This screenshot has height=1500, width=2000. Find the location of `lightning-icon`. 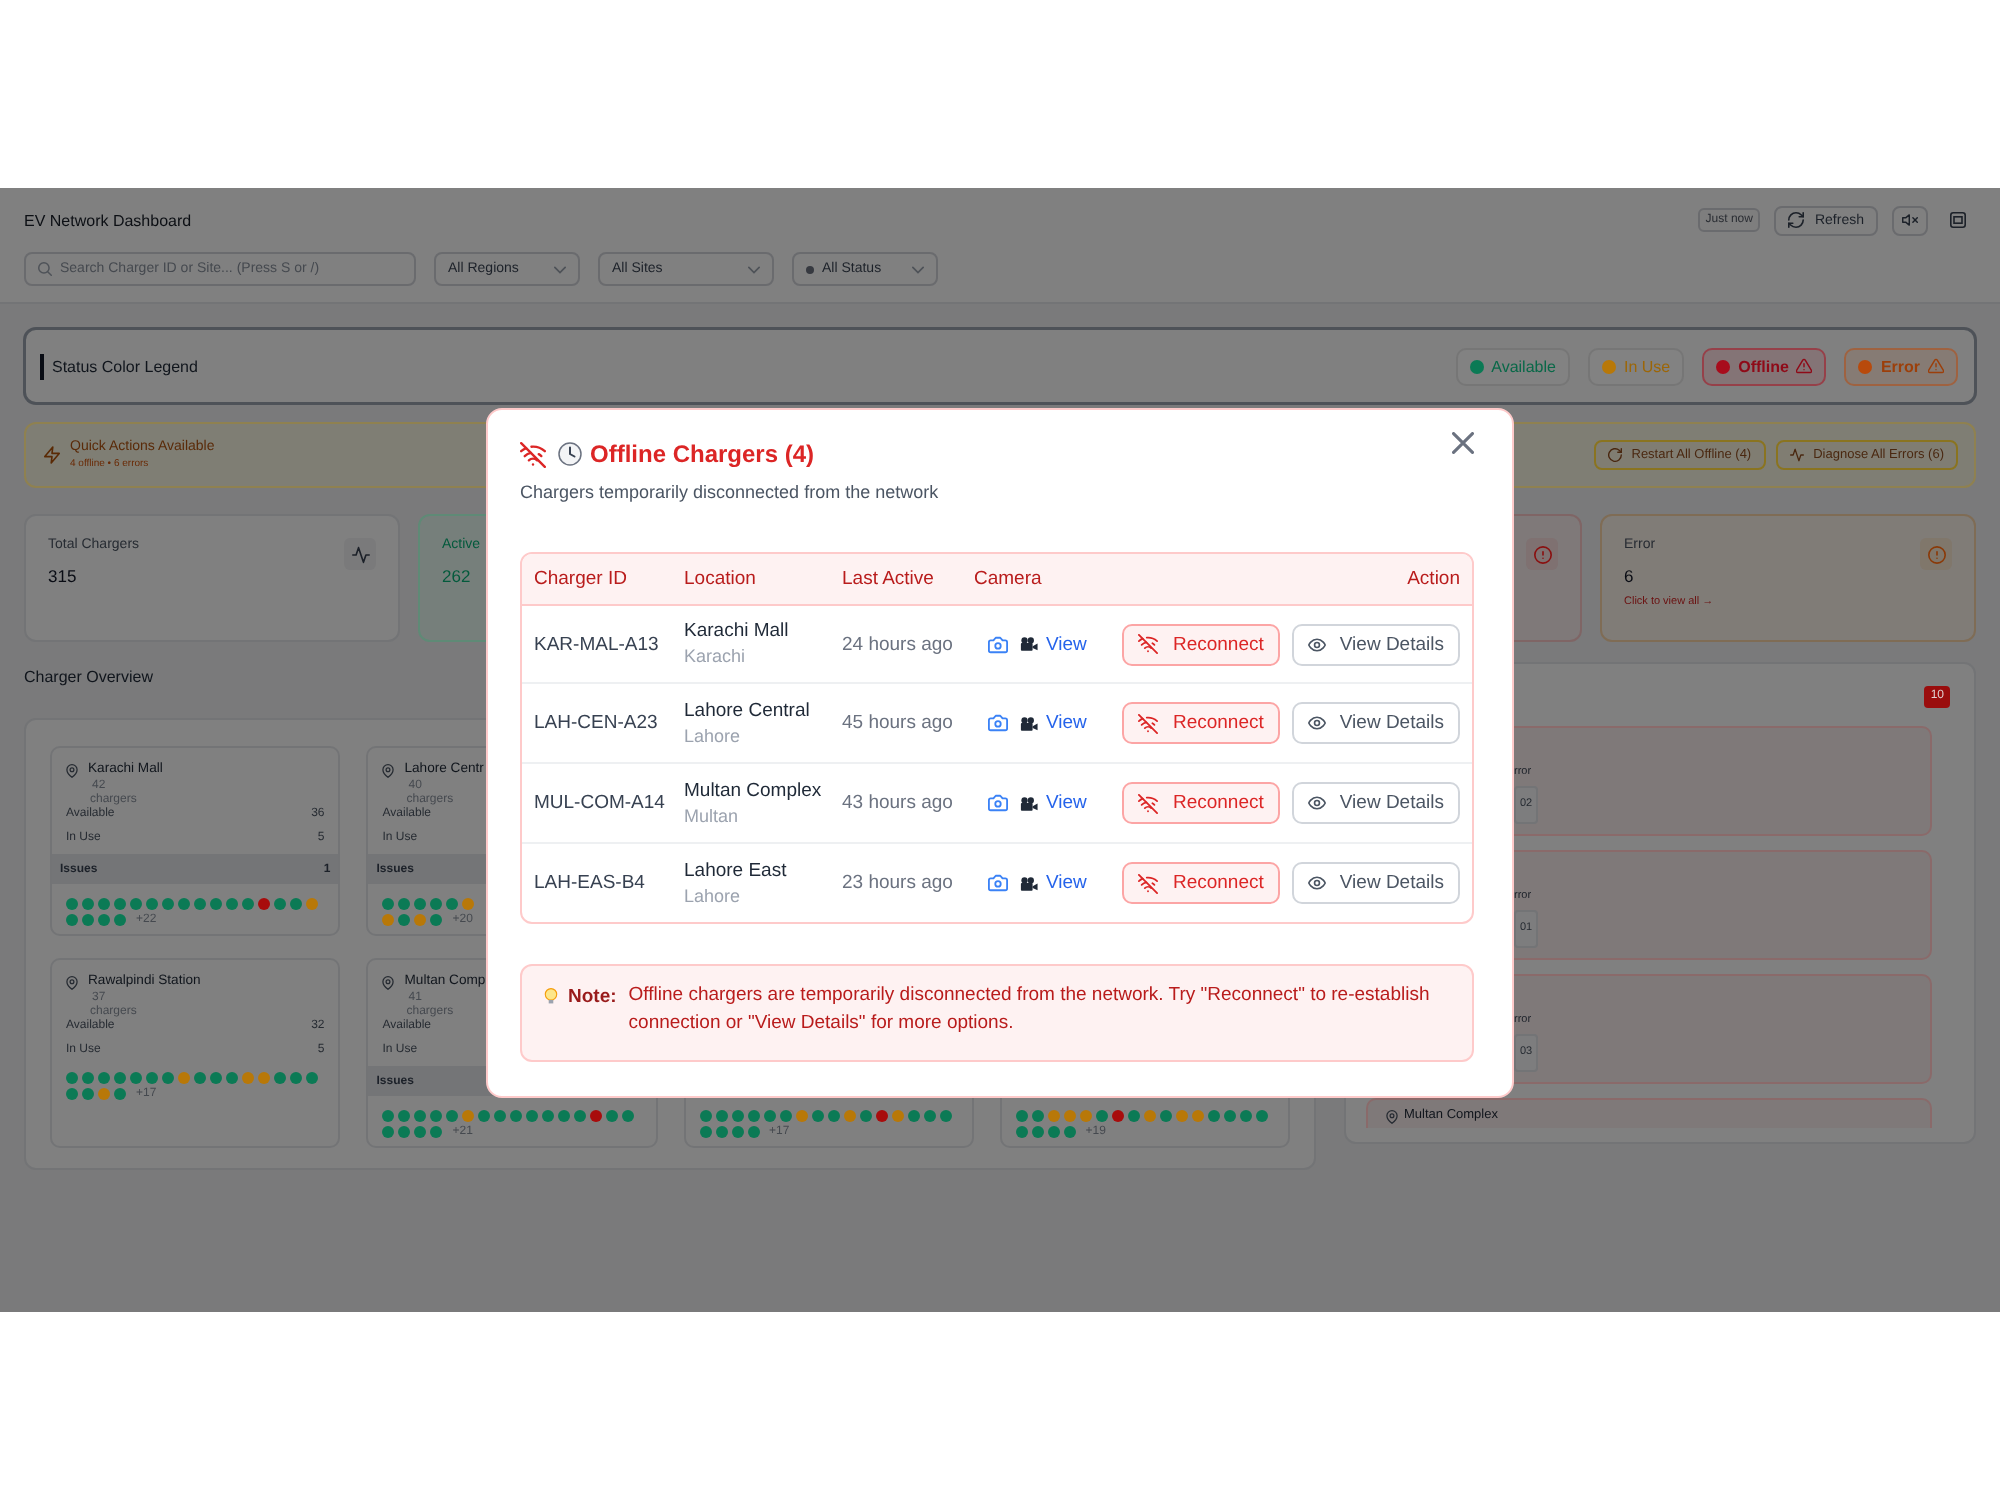

lightning-icon is located at coordinates (52, 455).